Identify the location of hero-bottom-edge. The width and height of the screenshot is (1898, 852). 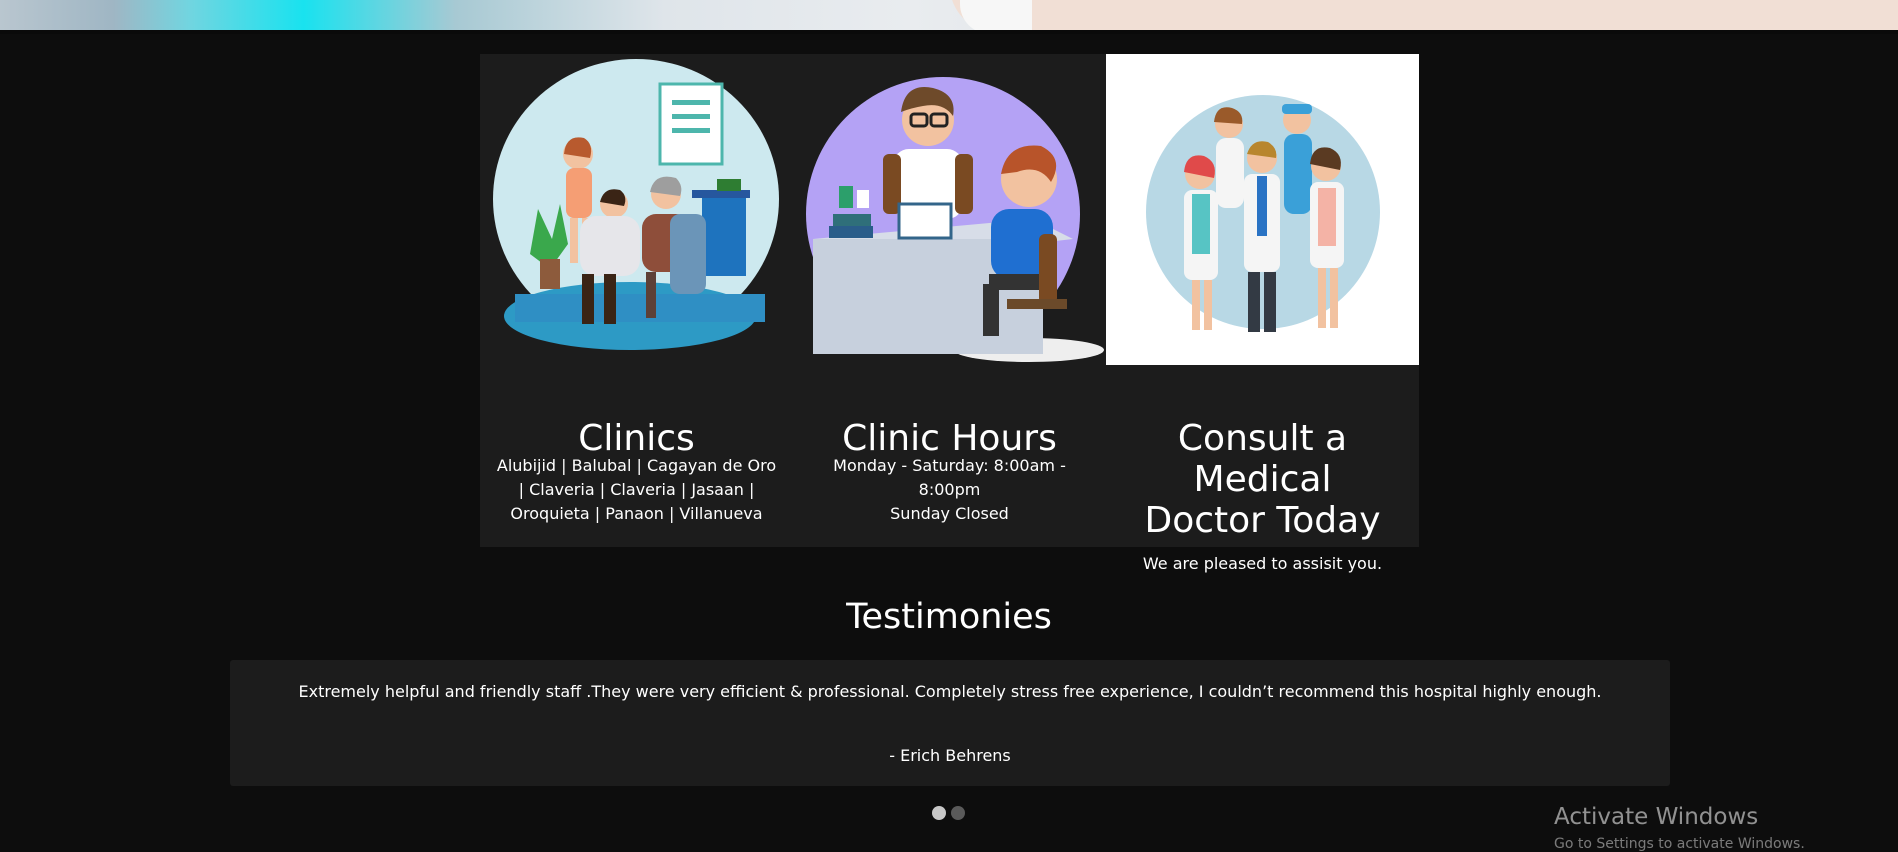
(949, 32).